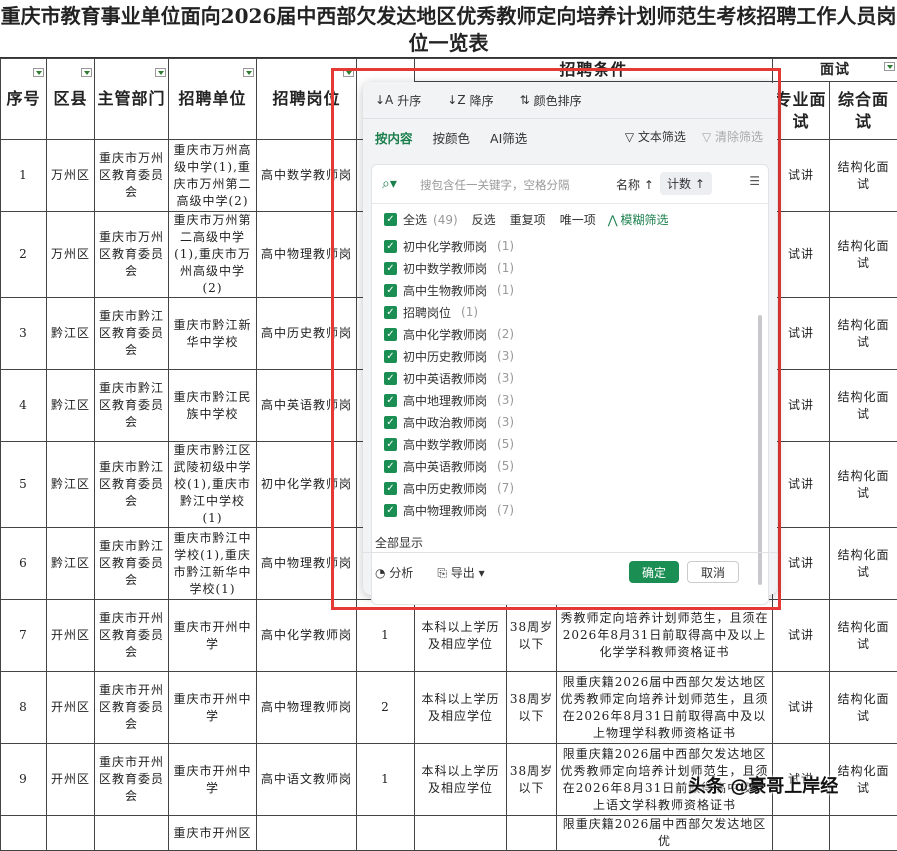 This screenshot has height=851, width=897. What do you see at coordinates (24, 780) in the screenshot?
I see `table-cell-no: 9` at bounding box center [24, 780].